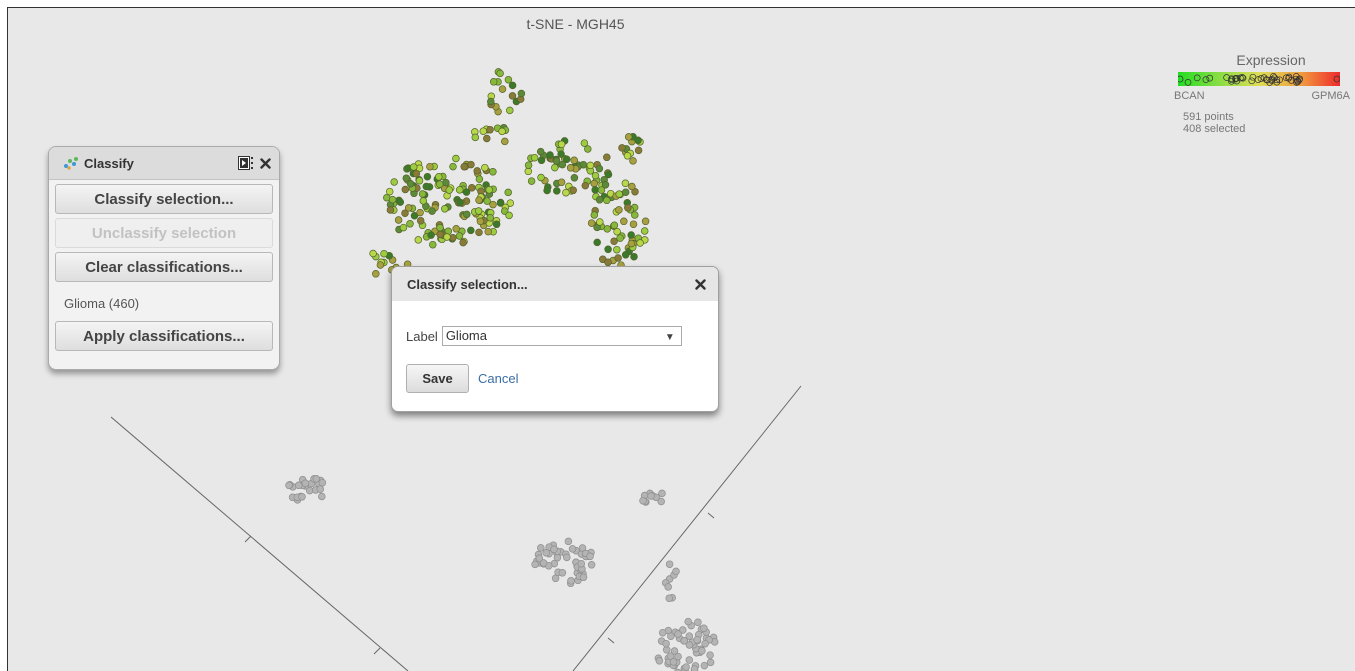  Describe the element at coordinates (669, 337) in the screenshot. I see `chevron-down-icon: ▼` at that location.